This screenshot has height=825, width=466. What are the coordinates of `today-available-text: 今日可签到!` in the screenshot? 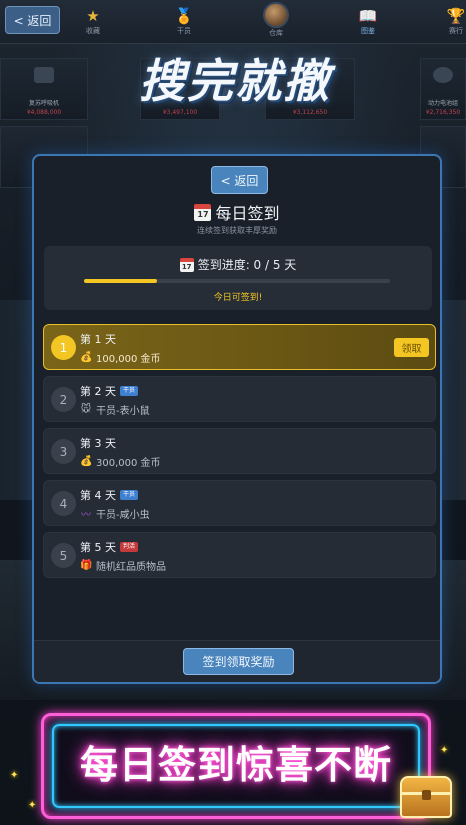 It's located at (238, 298).